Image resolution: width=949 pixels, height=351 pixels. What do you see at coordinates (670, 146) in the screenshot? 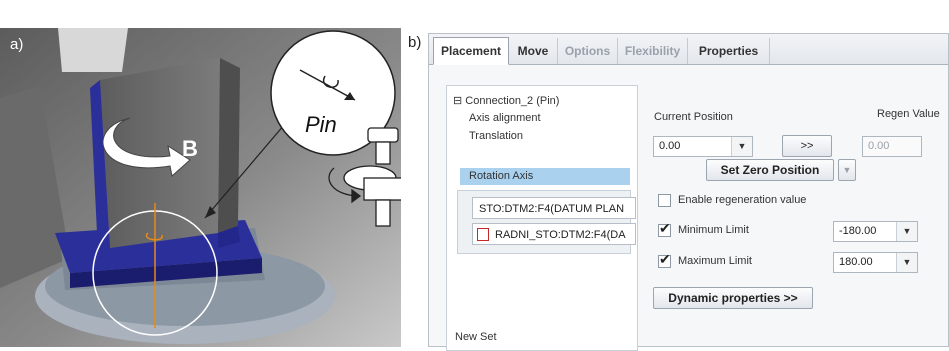
I see `current-position-value: 0.00` at bounding box center [670, 146].